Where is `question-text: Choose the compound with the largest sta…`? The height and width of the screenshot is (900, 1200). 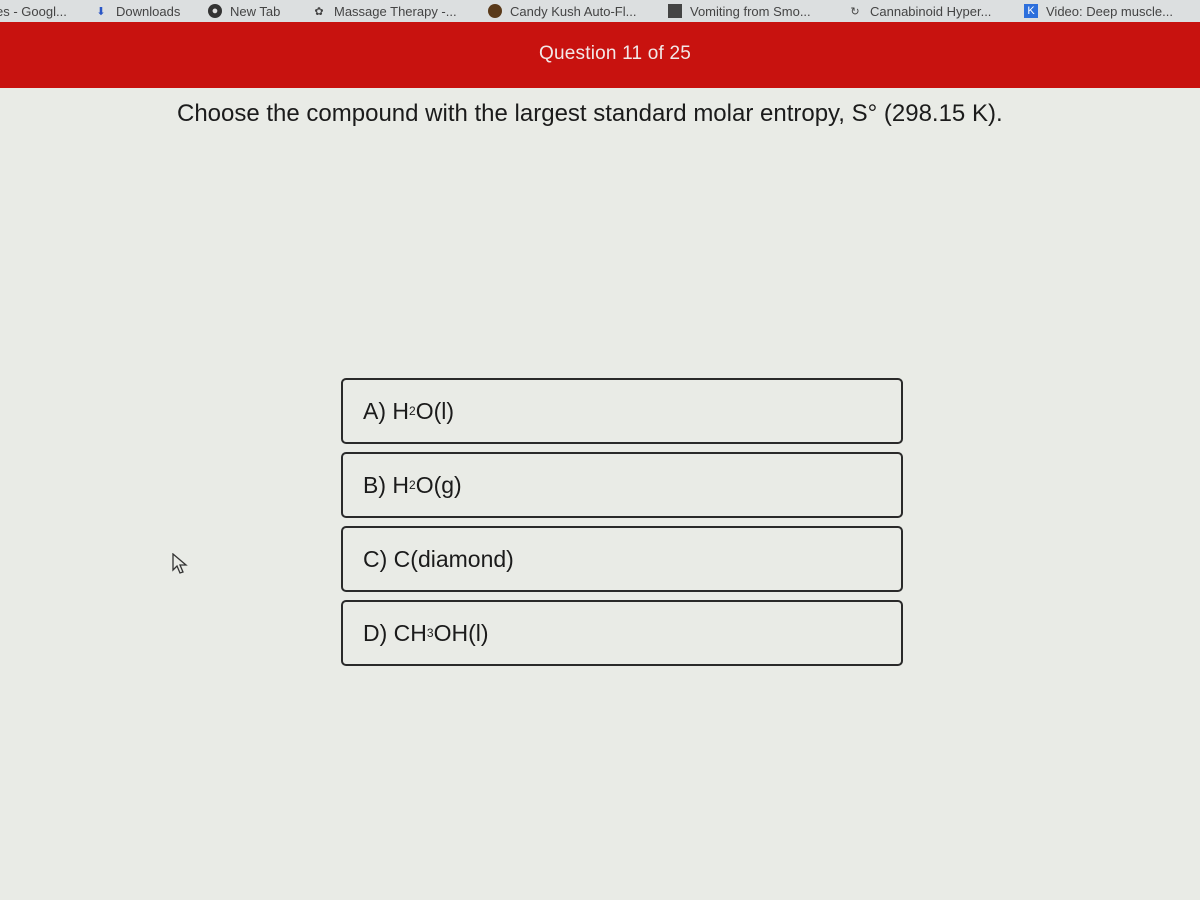
question-text: Choose the compound with the largest sta… is located at coordinates (590, 113).